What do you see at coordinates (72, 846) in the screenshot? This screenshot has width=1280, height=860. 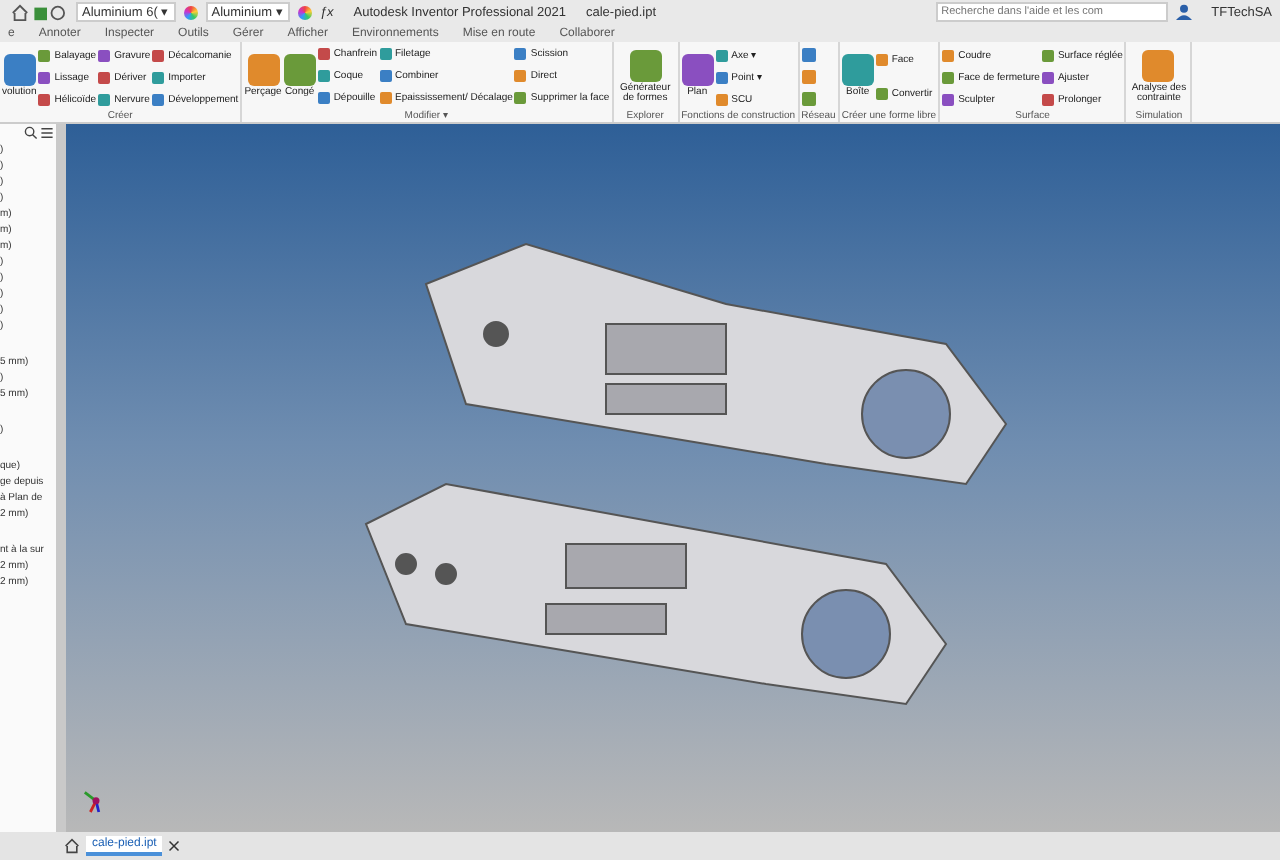 I see `home-icon` at bounding box center [72, 846].